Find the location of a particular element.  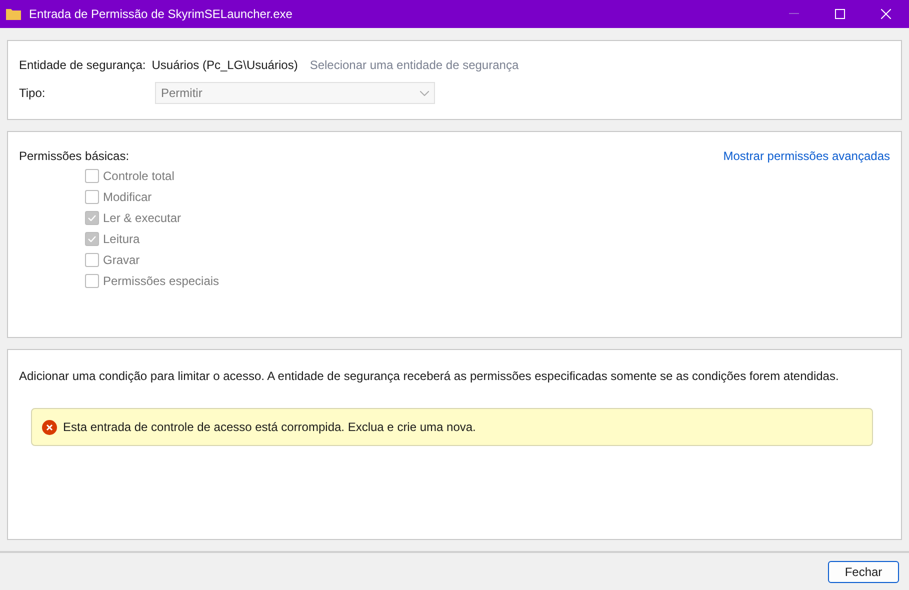

checkbox-label: Gravar is located at coordinates (121, 259).